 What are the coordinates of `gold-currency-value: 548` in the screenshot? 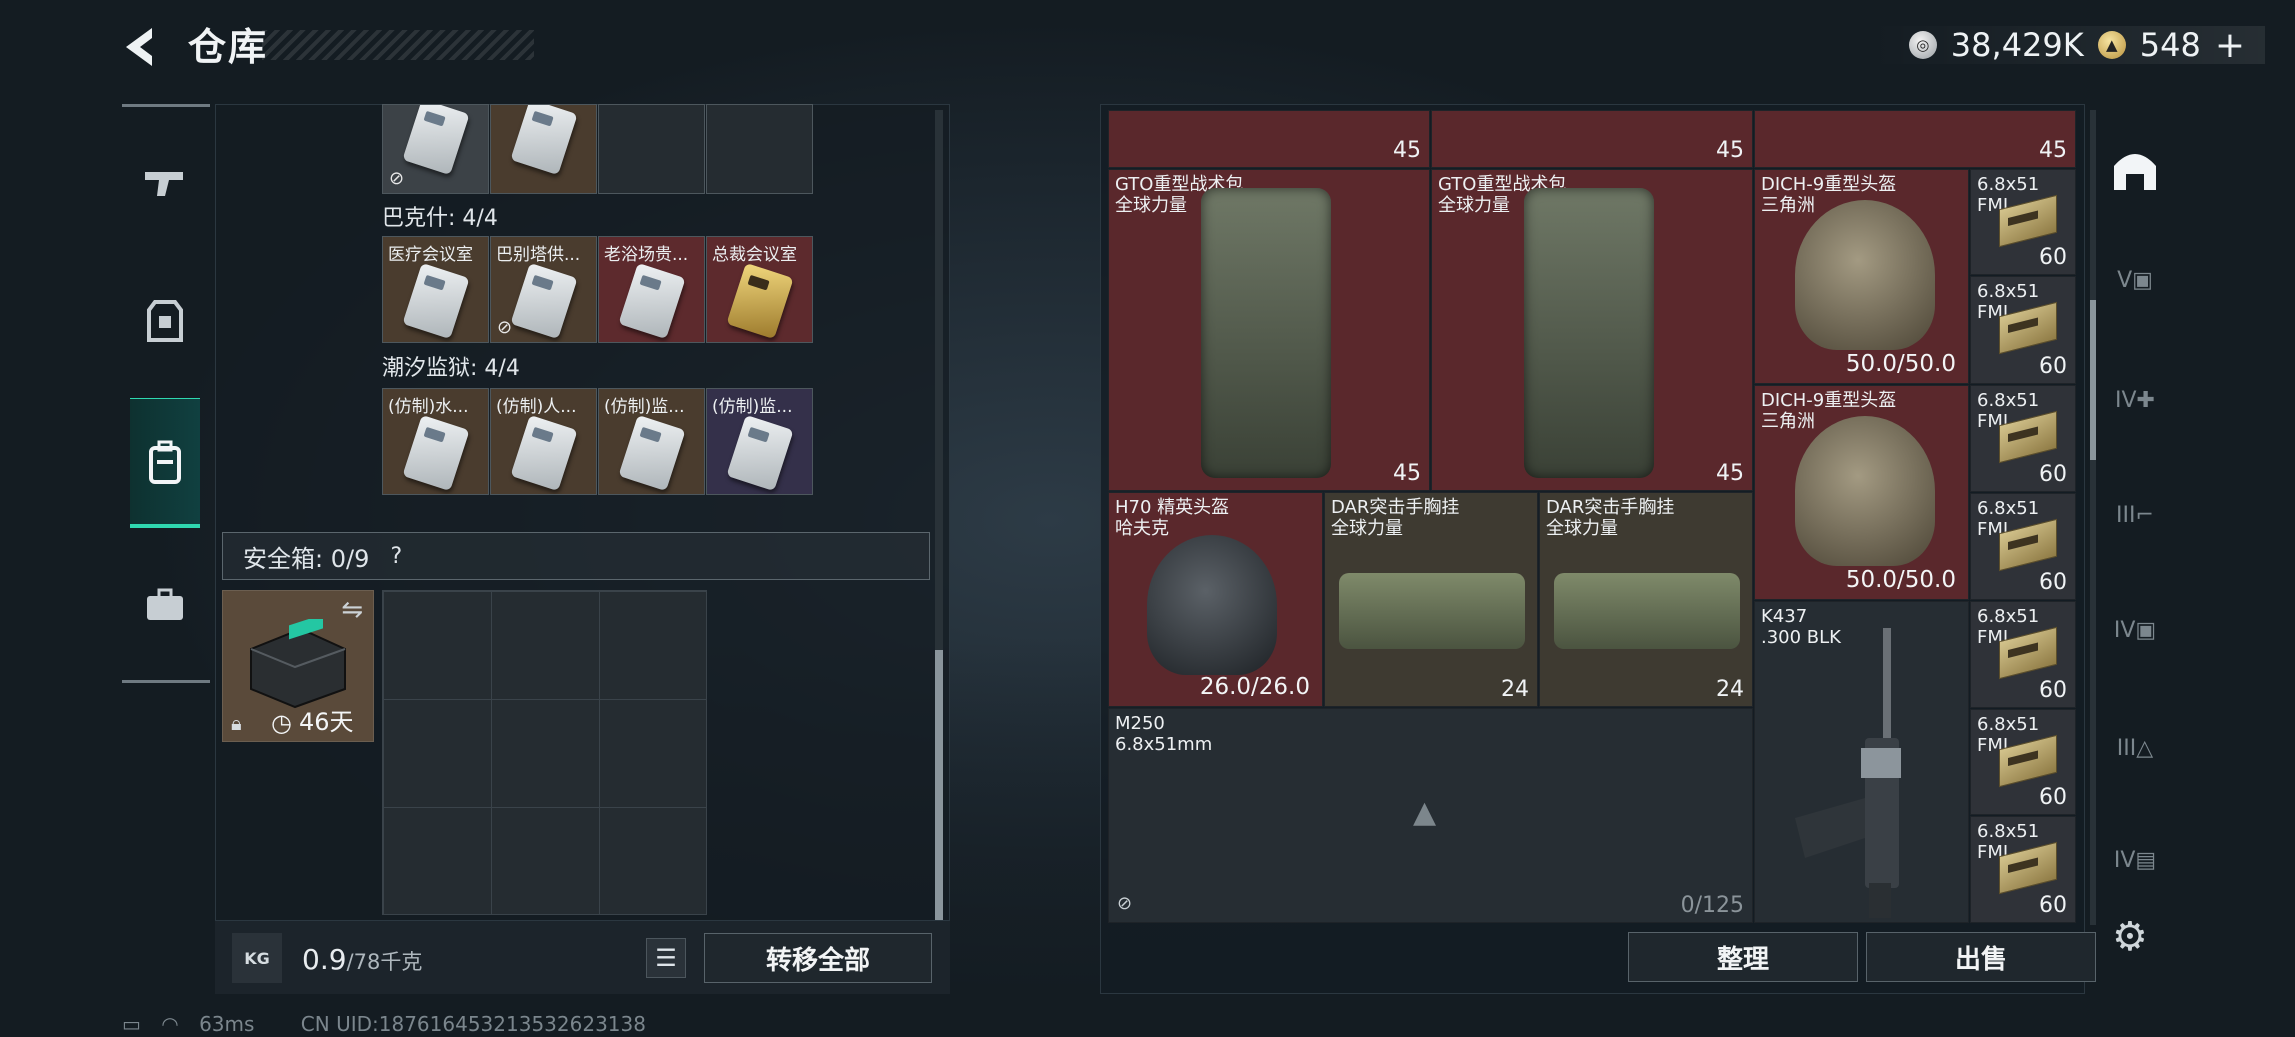 It's located at (2170, 45).